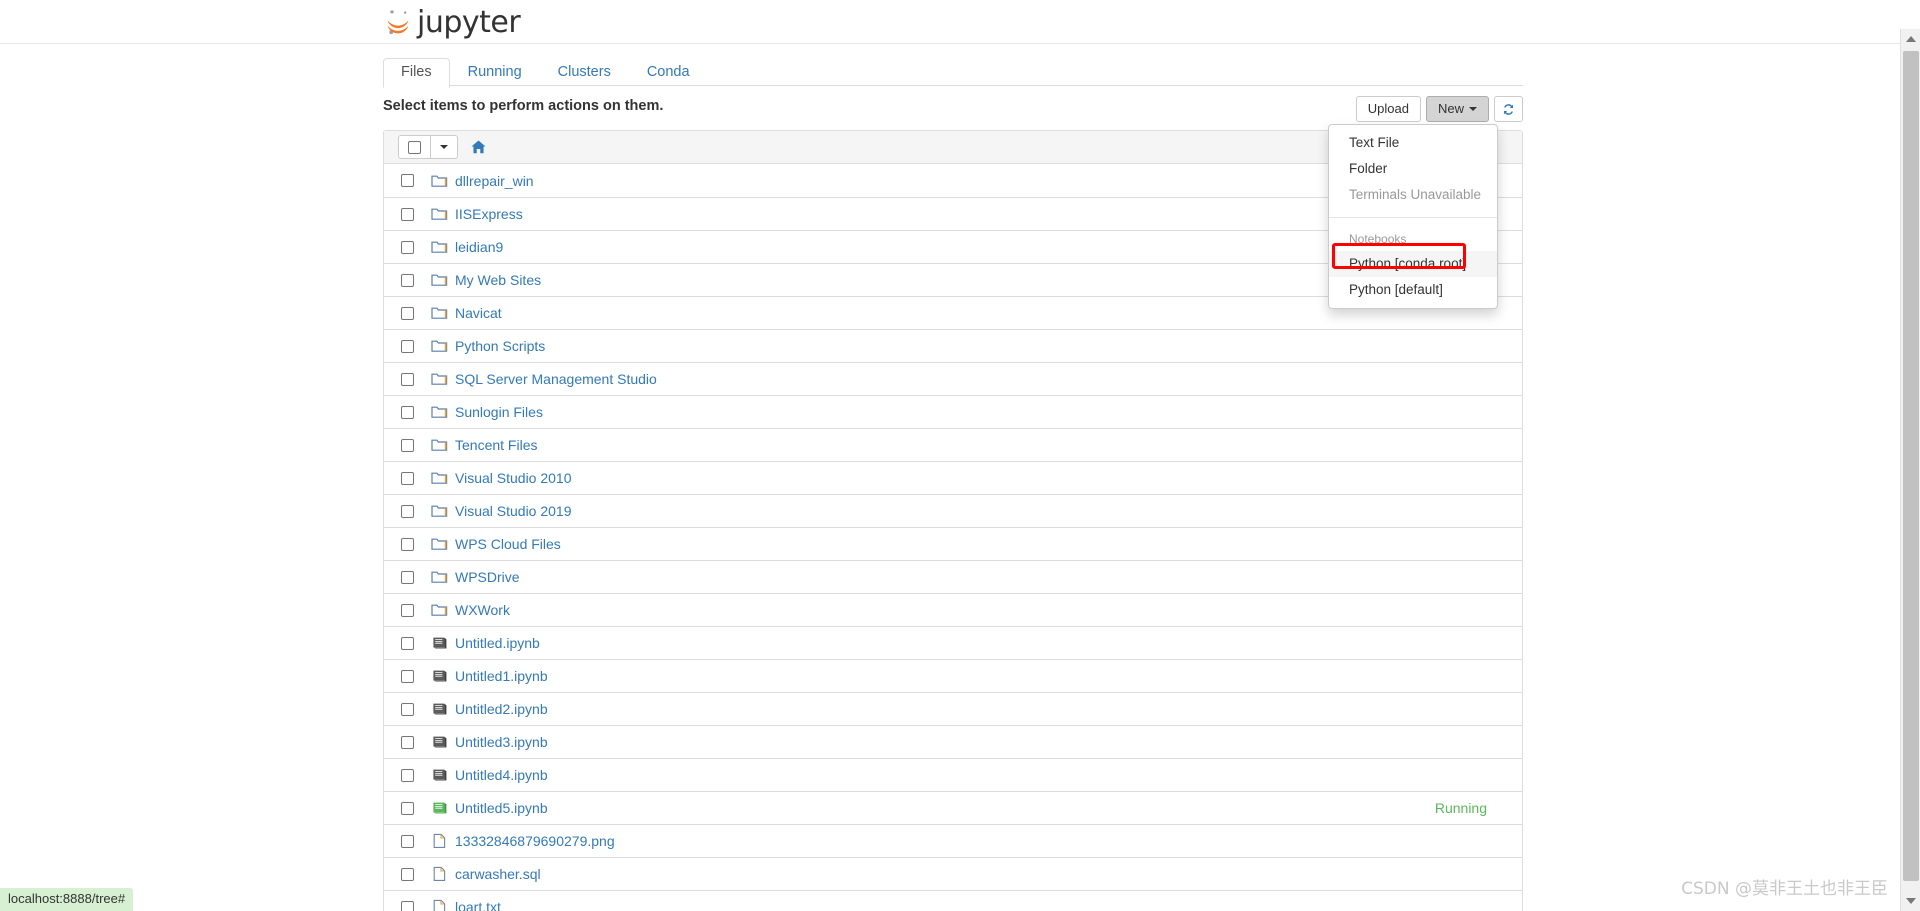 The height and width of the screenshot is (911, 1920). What do you see at coordinates (953, 576) in the screenshot?
I see `file-row: WPSDrive` at bounding box center [953, 576].